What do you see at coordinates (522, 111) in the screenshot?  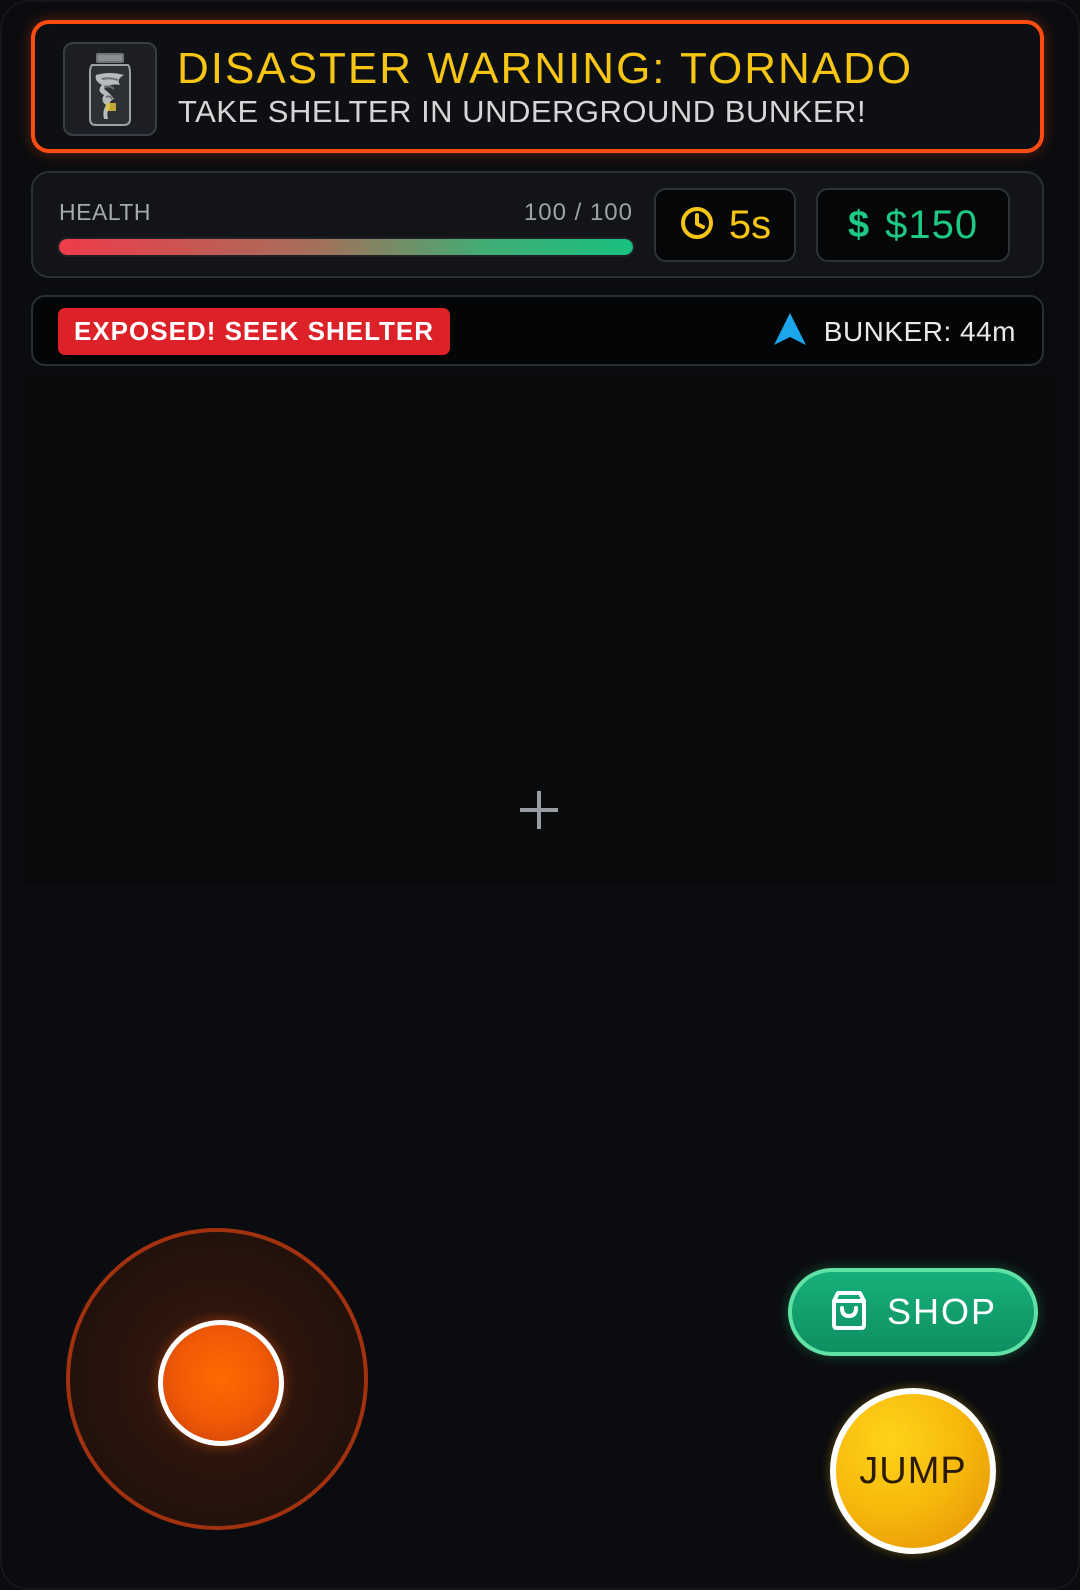 I see `warning-subtitle: TAKE SHELTER IN UNDERGROUND BUNKER!` at bounding box center [522, 111].